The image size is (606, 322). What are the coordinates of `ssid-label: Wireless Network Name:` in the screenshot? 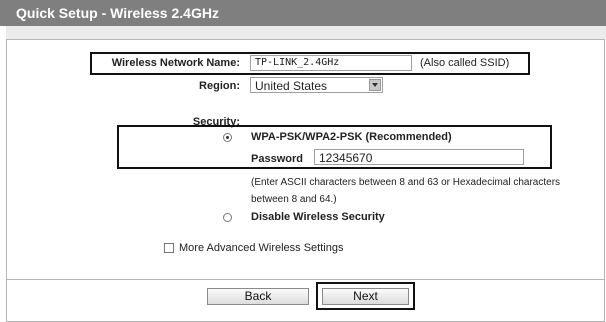 It's located at (175, 63).